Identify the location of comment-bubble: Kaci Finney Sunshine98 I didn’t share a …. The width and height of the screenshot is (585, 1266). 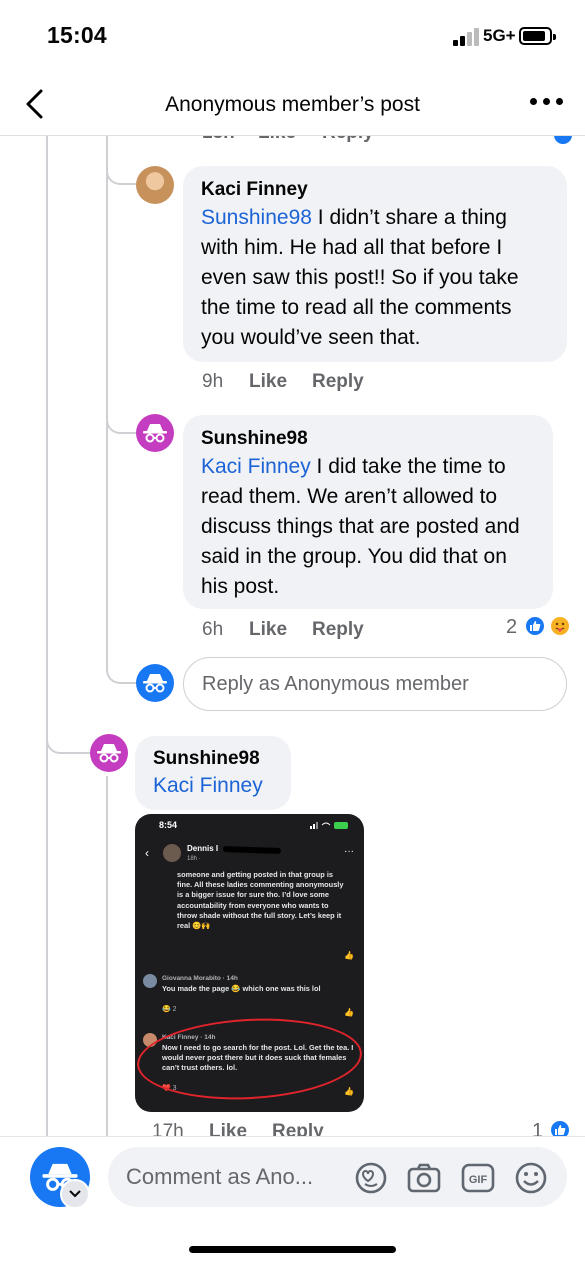
(375, 264).